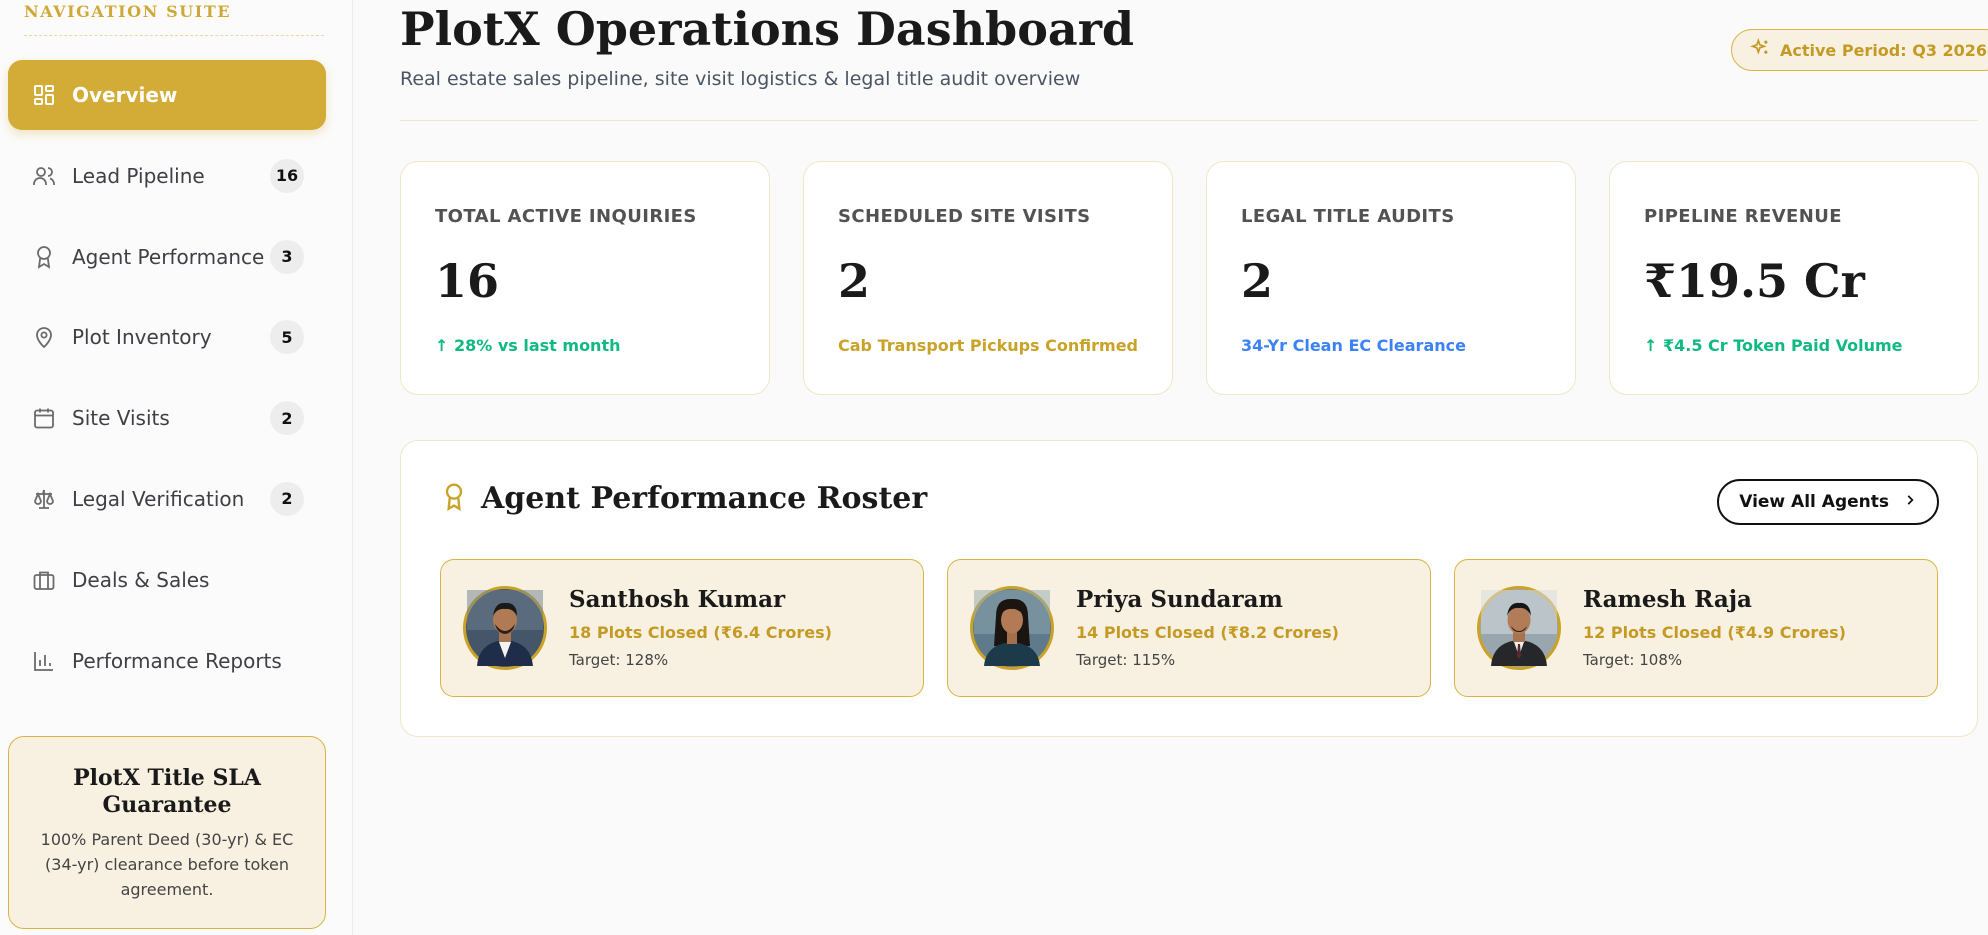 The height and width of the screenshot is (935, 1988). I want to click on sidebar-item-legal-verification: Legal Verification 2, so click(167, 499).